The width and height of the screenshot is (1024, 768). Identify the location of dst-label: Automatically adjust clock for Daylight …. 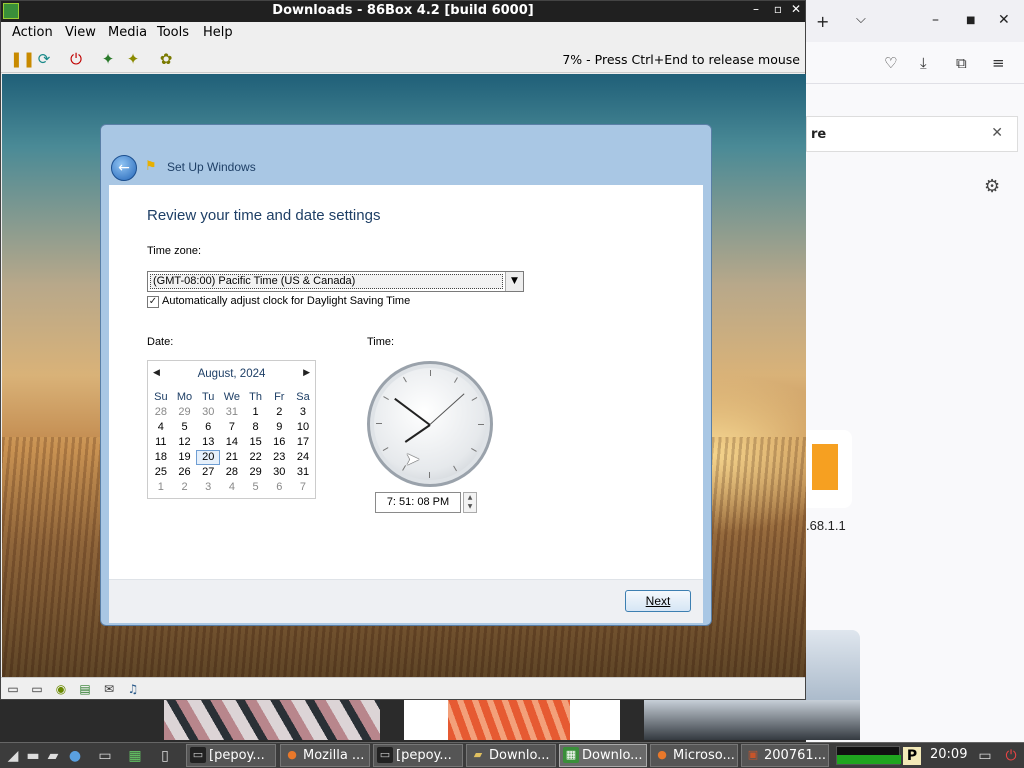
(286, 301).